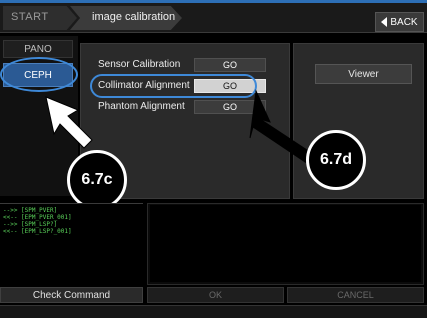  What do you see at coordinates (336, 160) in the screenshot?
I see `callout-6-7d: 6.7d` at bounding box center [336, 160].